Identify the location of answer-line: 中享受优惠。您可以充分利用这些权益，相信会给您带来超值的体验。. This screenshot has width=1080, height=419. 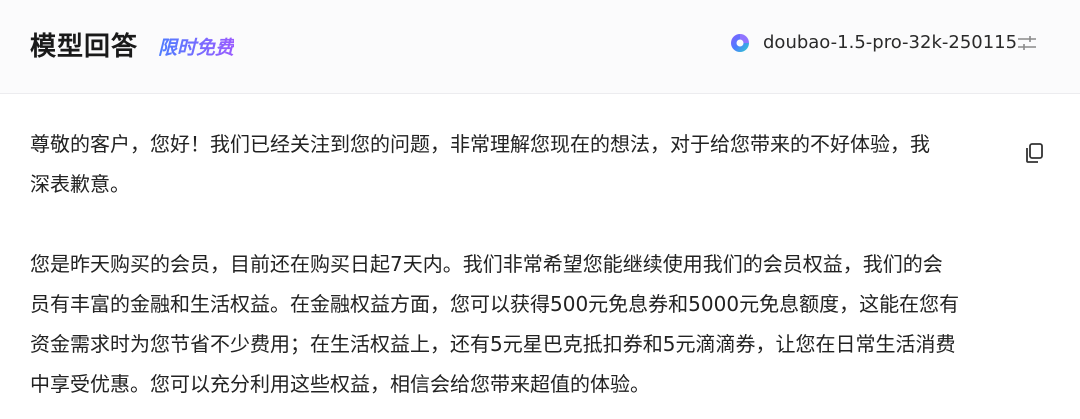
(340, 384).